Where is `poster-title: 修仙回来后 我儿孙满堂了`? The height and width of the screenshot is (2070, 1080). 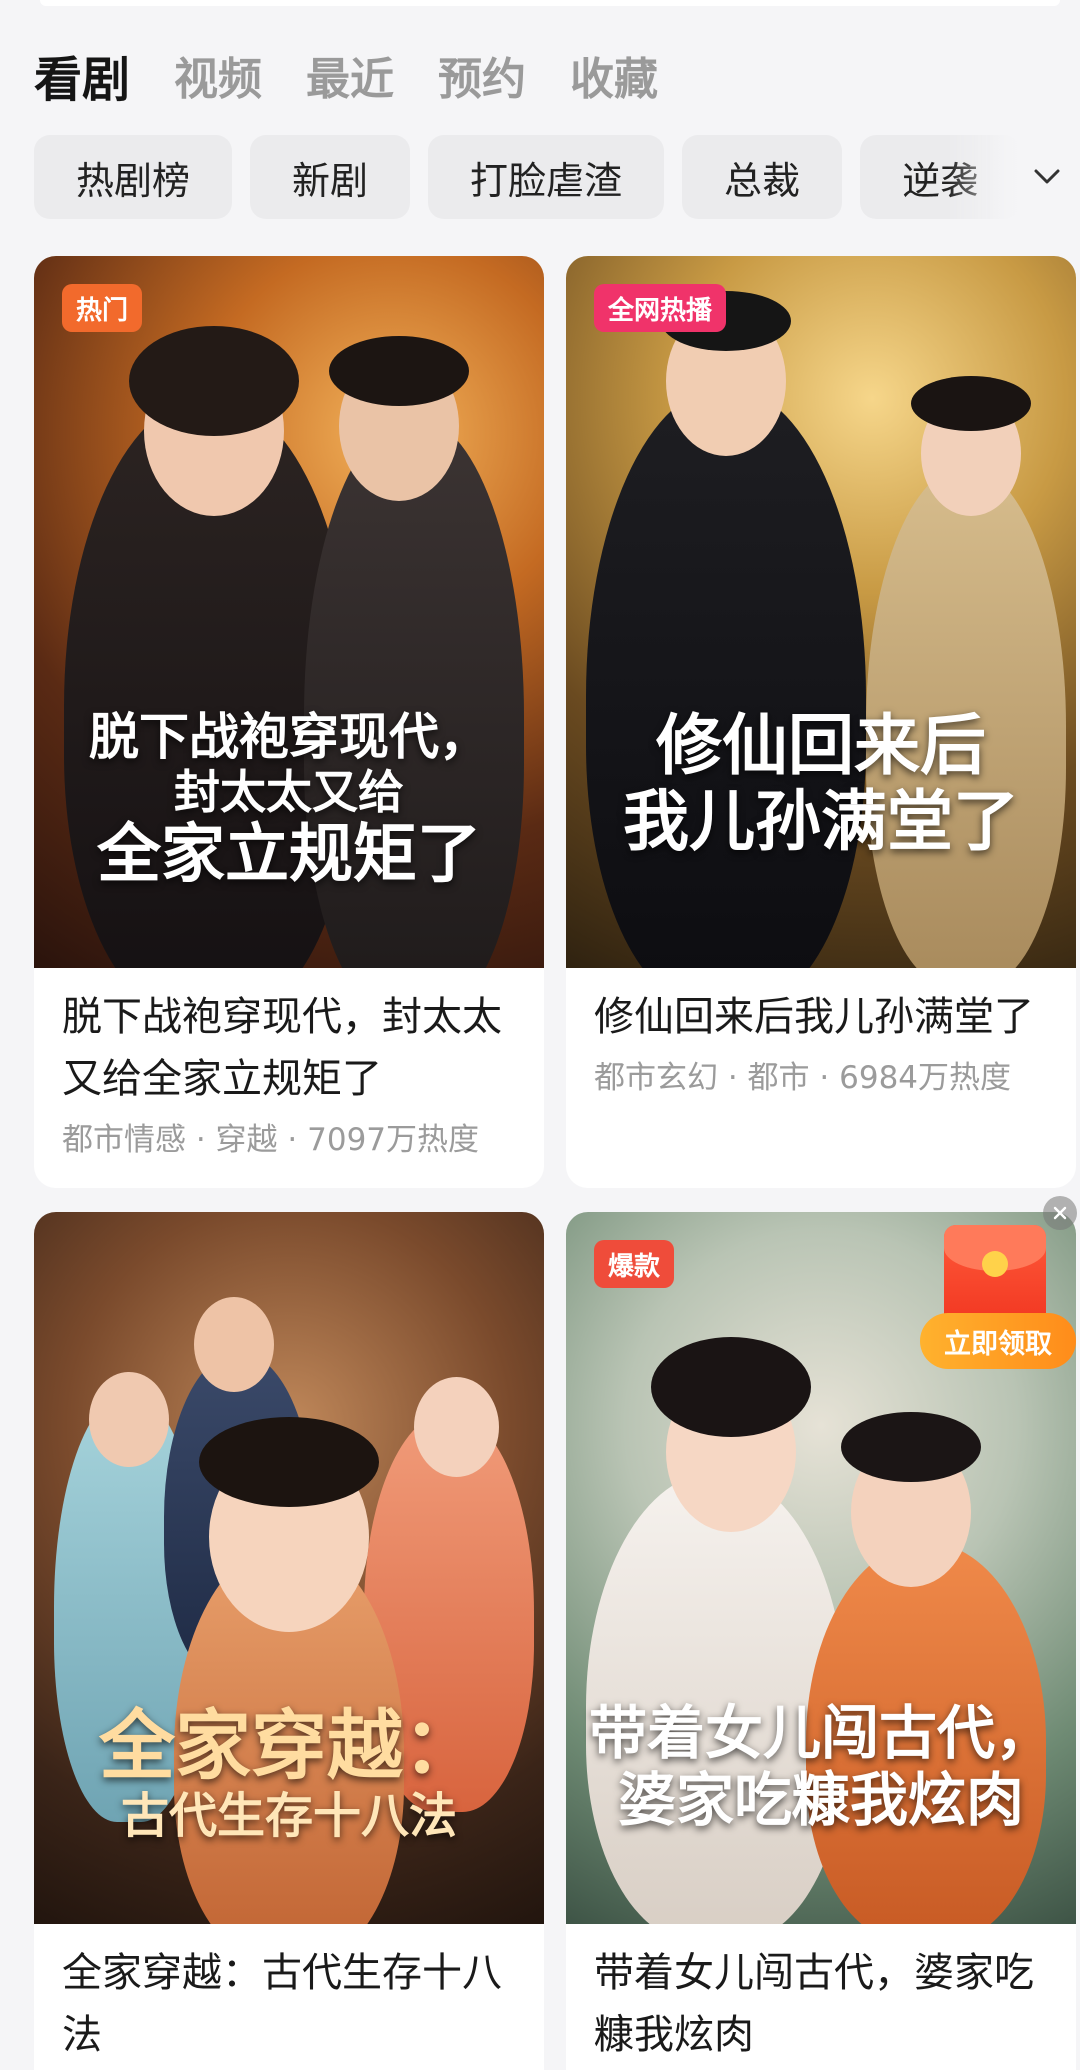
poster-title: 修仙回来后 我儿孙满堂了 is located at coordinates (821, 783).